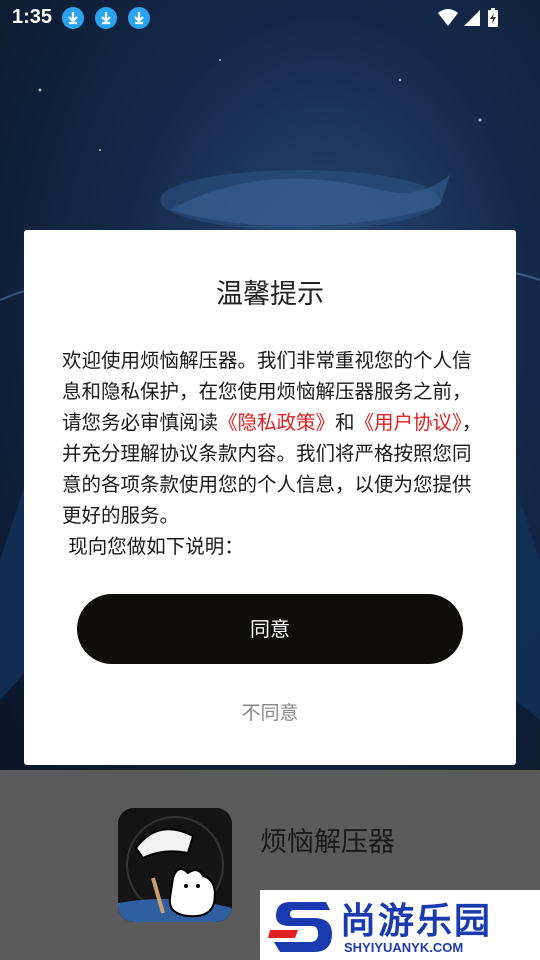 This screenshot has width=540, height=960. Describe the element at coordinates (448, 17) in the screenshot. I see `wifi-icon` at that location.